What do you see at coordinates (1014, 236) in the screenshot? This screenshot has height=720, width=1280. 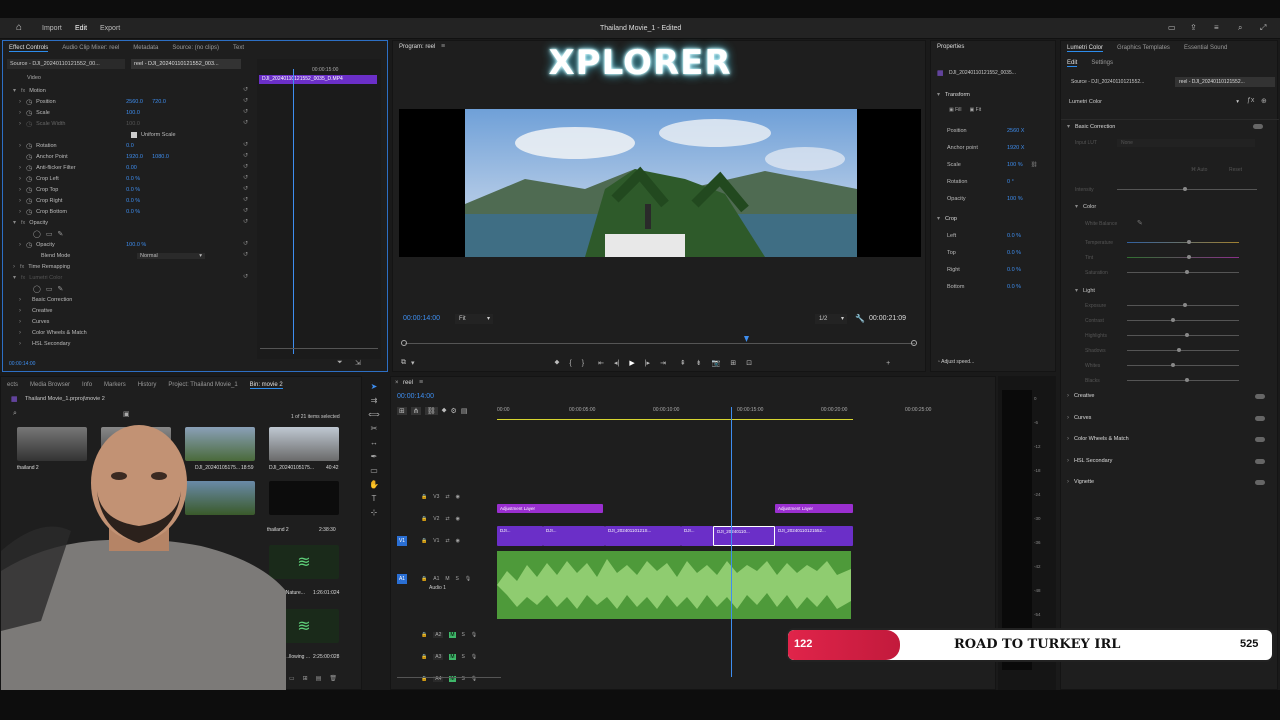 I see `prop-left-value: 0.0 %` at bounding box center [1014, 236].